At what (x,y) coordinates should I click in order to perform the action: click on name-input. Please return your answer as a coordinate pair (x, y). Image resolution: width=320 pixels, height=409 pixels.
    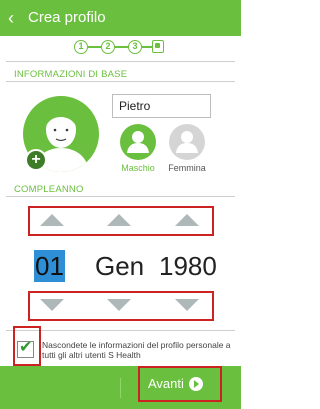
    Looking at the image, I should click on (161, 106).